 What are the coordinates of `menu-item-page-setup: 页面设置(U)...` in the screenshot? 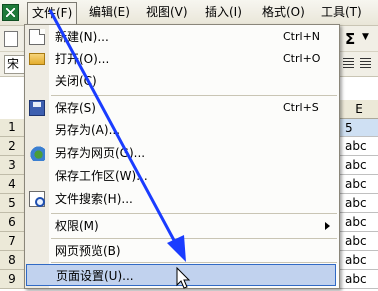 It's located at (181, 275).